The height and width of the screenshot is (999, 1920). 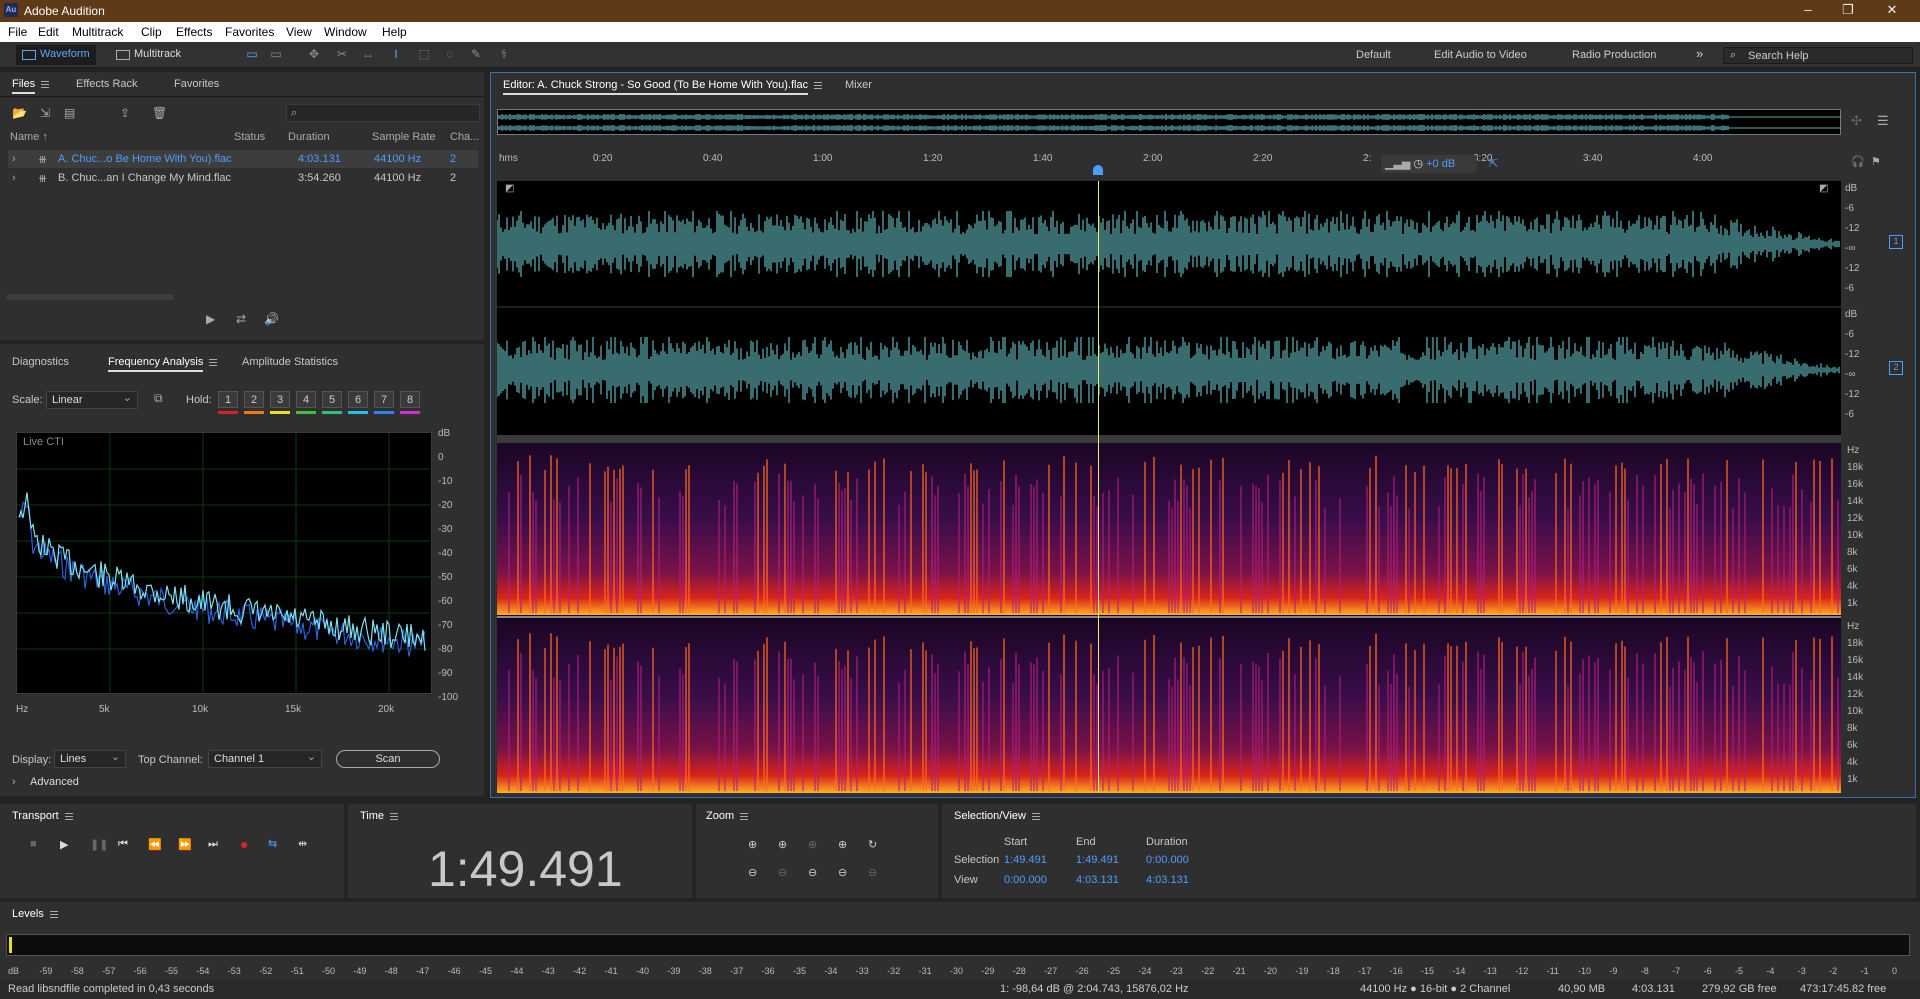 What do you see at coordinates (194, 32) in the screenshot?
I see `menu-effects: Effects` at bounding box center [194, 32].